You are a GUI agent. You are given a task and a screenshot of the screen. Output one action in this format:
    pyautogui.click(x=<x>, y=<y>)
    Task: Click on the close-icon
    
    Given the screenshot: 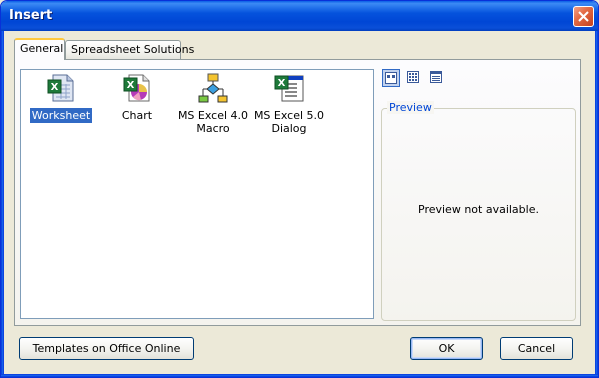 What is the action you would take?
    pyautogui.click(x=583, y=16)
    